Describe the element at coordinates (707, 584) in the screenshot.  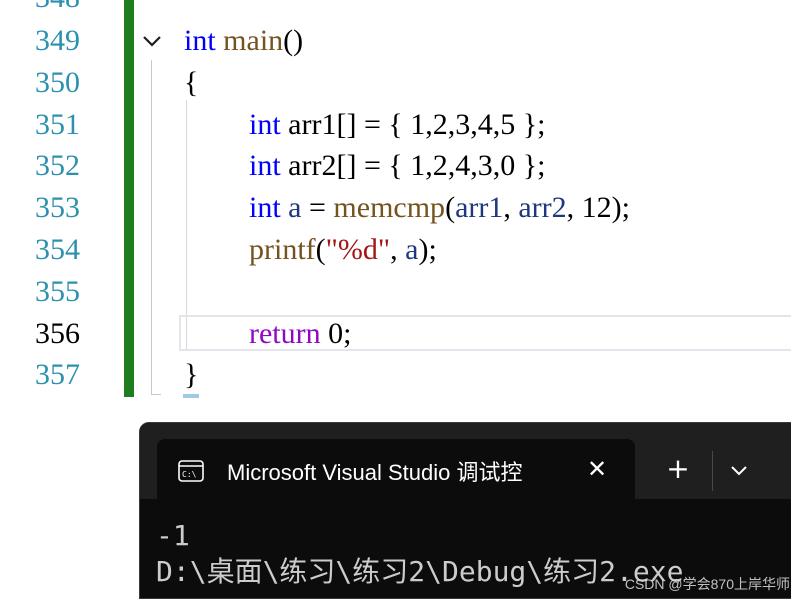
I see `watermark: CSDN @学会870上岸华师` at that location.